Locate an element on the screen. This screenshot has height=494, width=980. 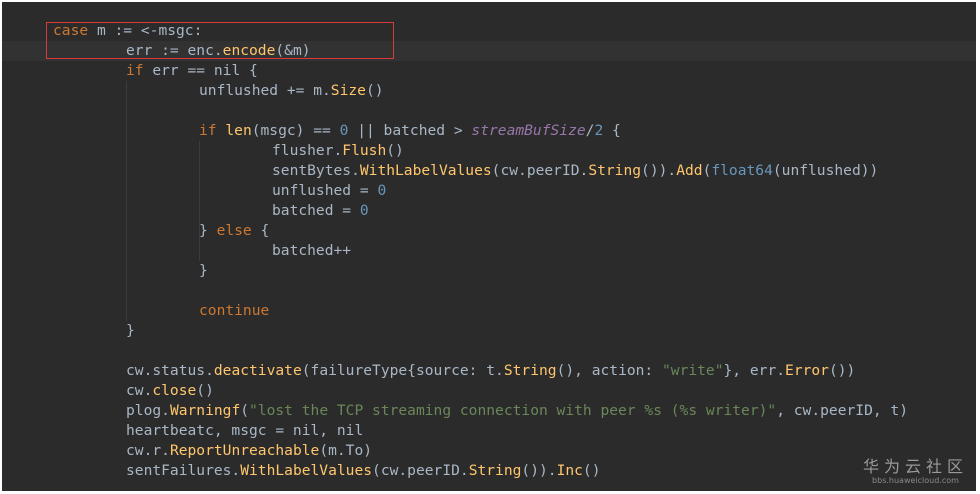
code-line: unflushed += m.Size() is located at coordinates (291, 91).